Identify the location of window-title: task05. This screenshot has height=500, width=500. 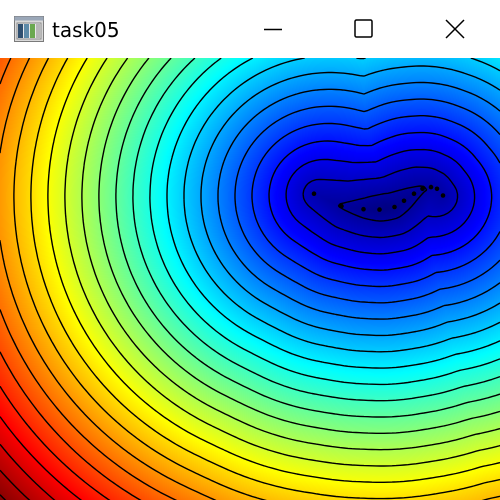
(86, 30).